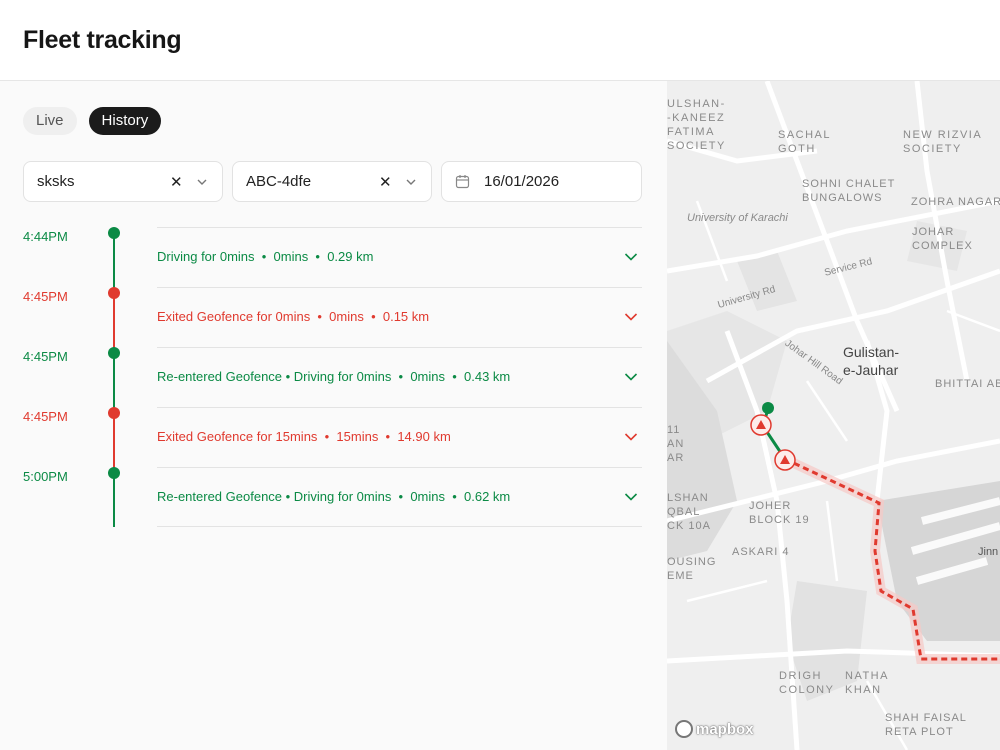  I want to click on map-label: LSHAN QBAL CK 10A, so click(689, 512).